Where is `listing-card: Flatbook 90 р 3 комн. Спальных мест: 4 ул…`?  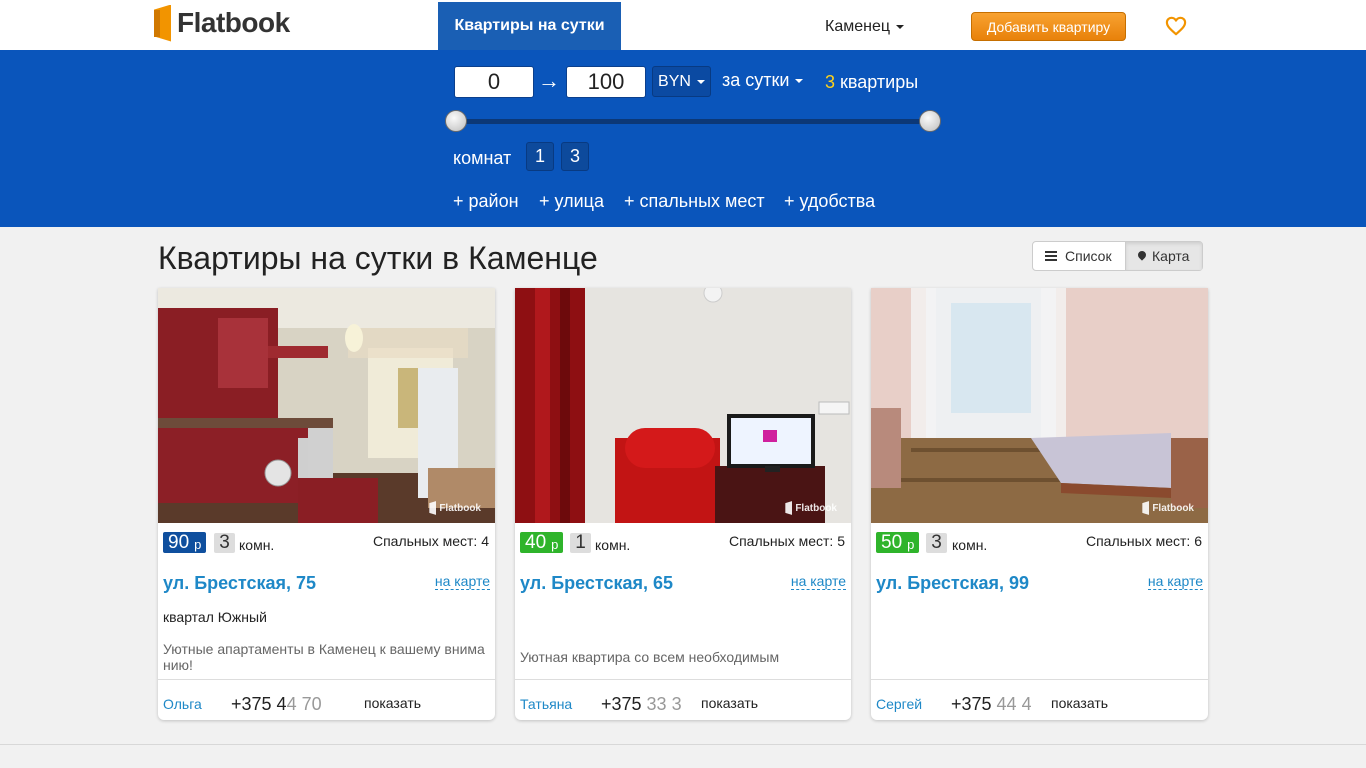
listing-card: Flatbook 90 р 3 комн. Спальных мест: 4 ул… is located at coordinates (326, 504).